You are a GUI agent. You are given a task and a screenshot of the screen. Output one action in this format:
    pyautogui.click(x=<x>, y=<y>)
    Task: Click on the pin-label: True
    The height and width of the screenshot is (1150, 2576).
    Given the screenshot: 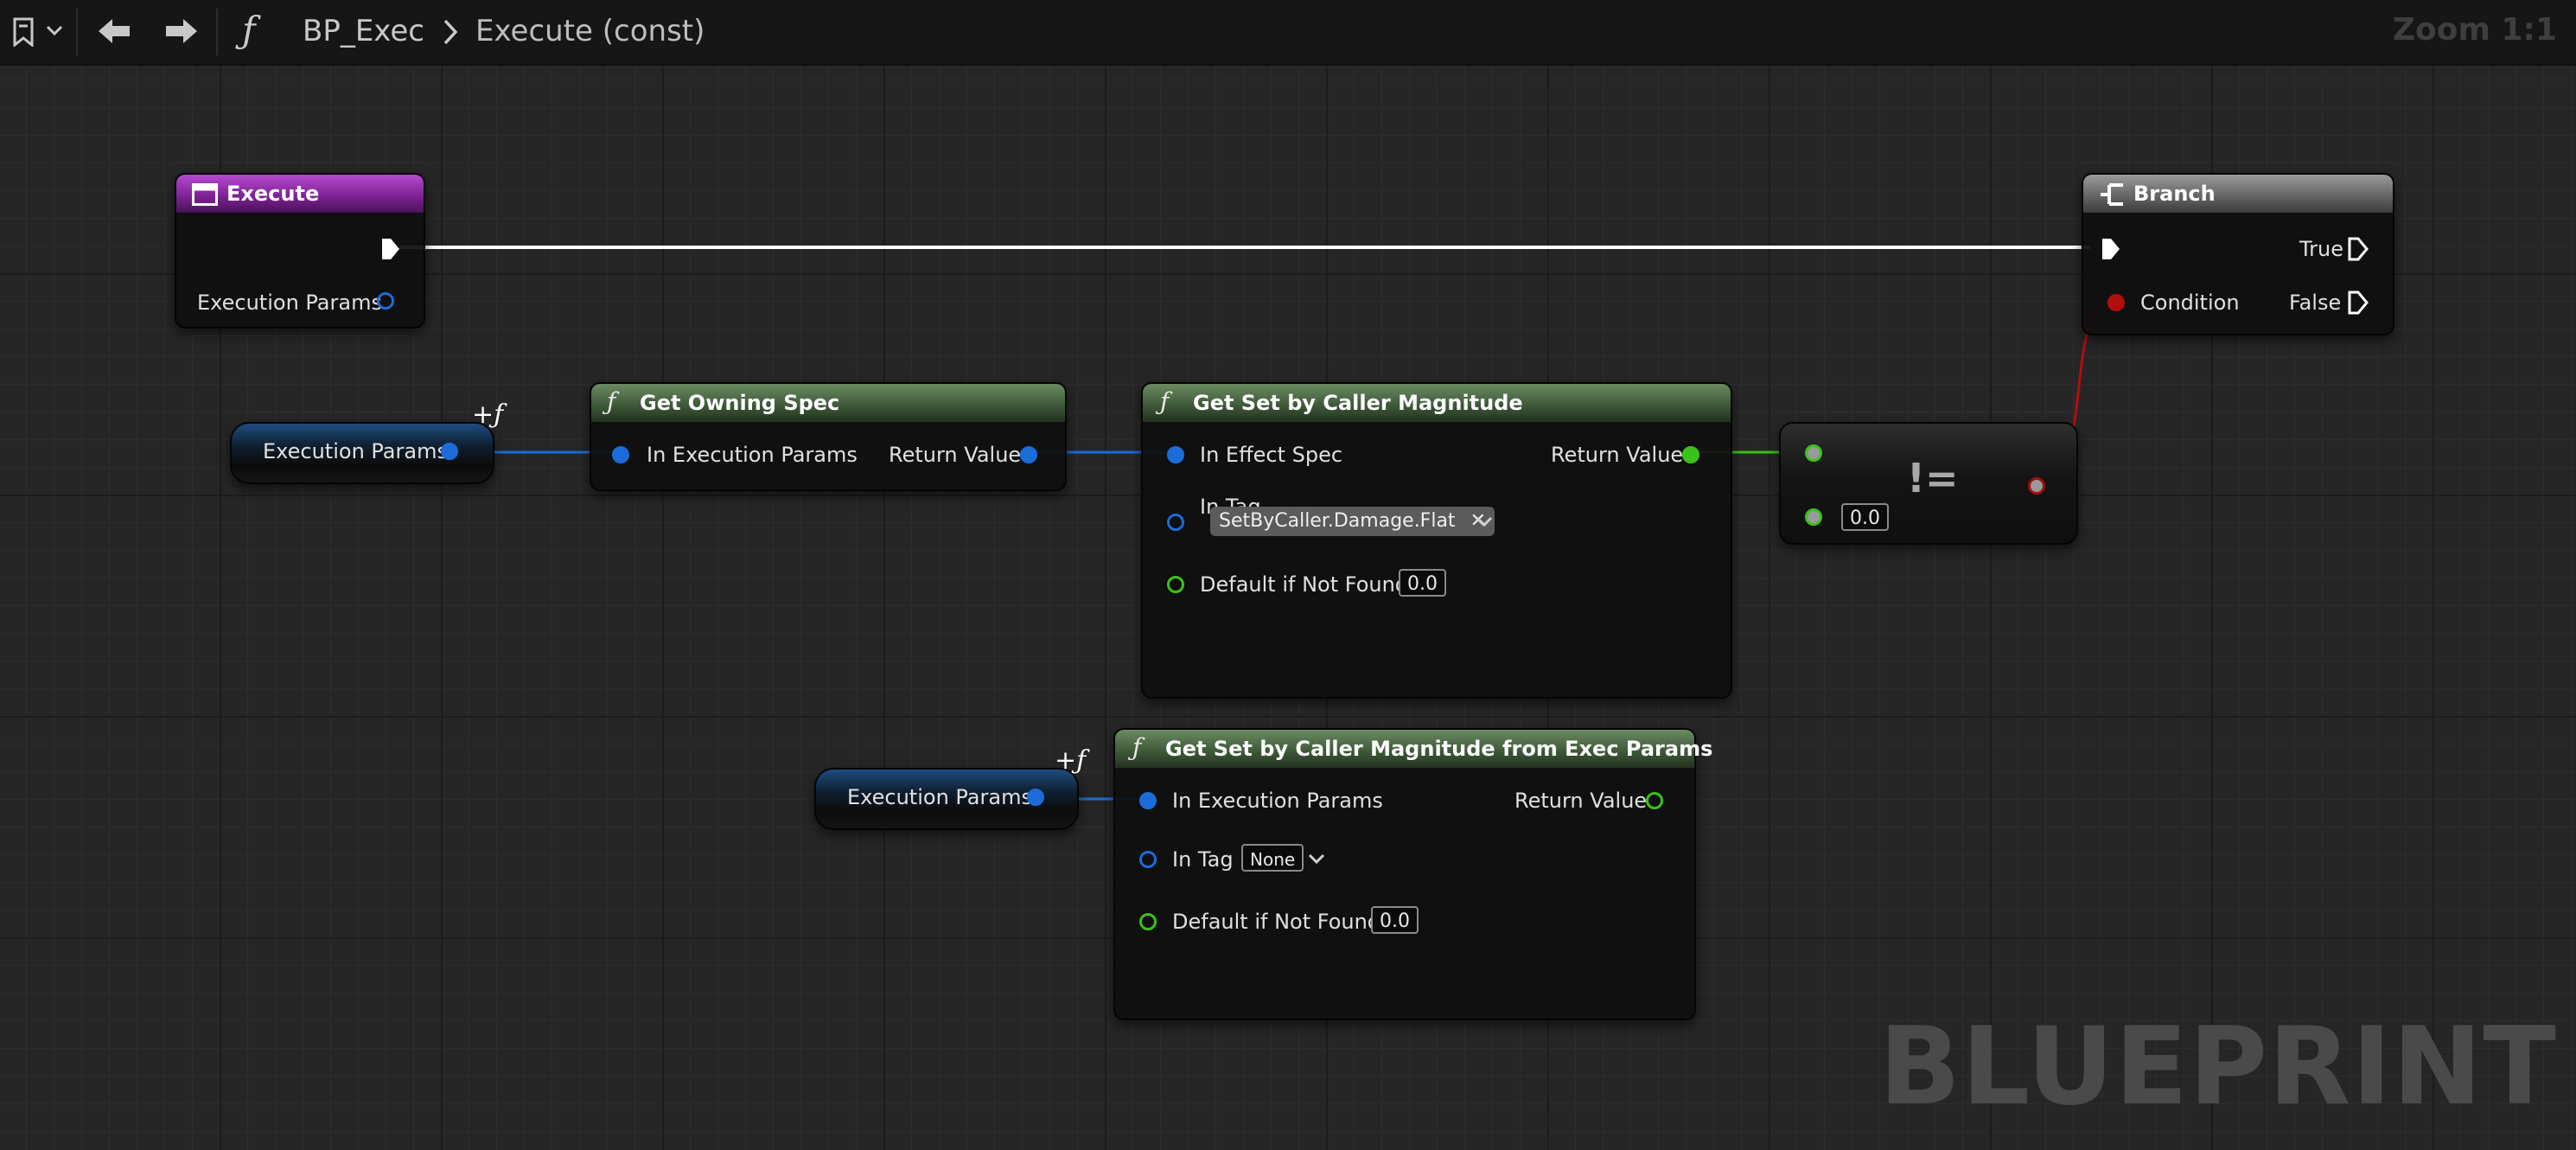 What is the action you would take?
    pyautogui.click(x=2321, y=249)
    